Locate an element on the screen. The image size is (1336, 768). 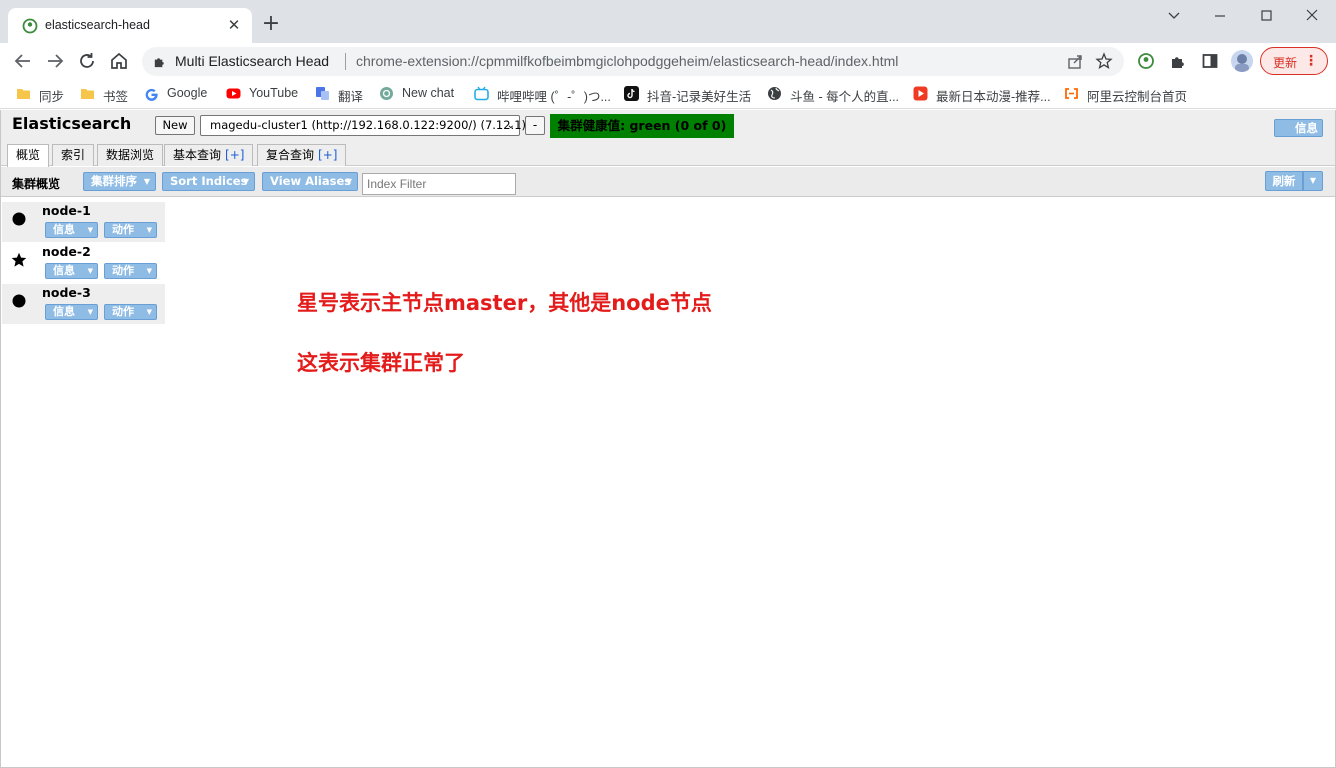
bookmark-label: New chat is located at coordinates (428, 93).